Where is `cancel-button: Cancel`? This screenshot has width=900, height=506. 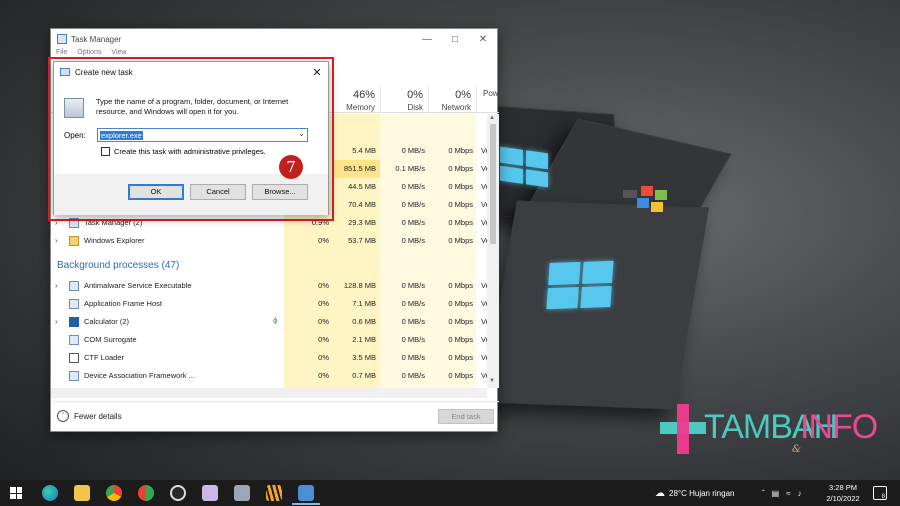
cancel-button: Cancel is located at coordinates (218, 192).